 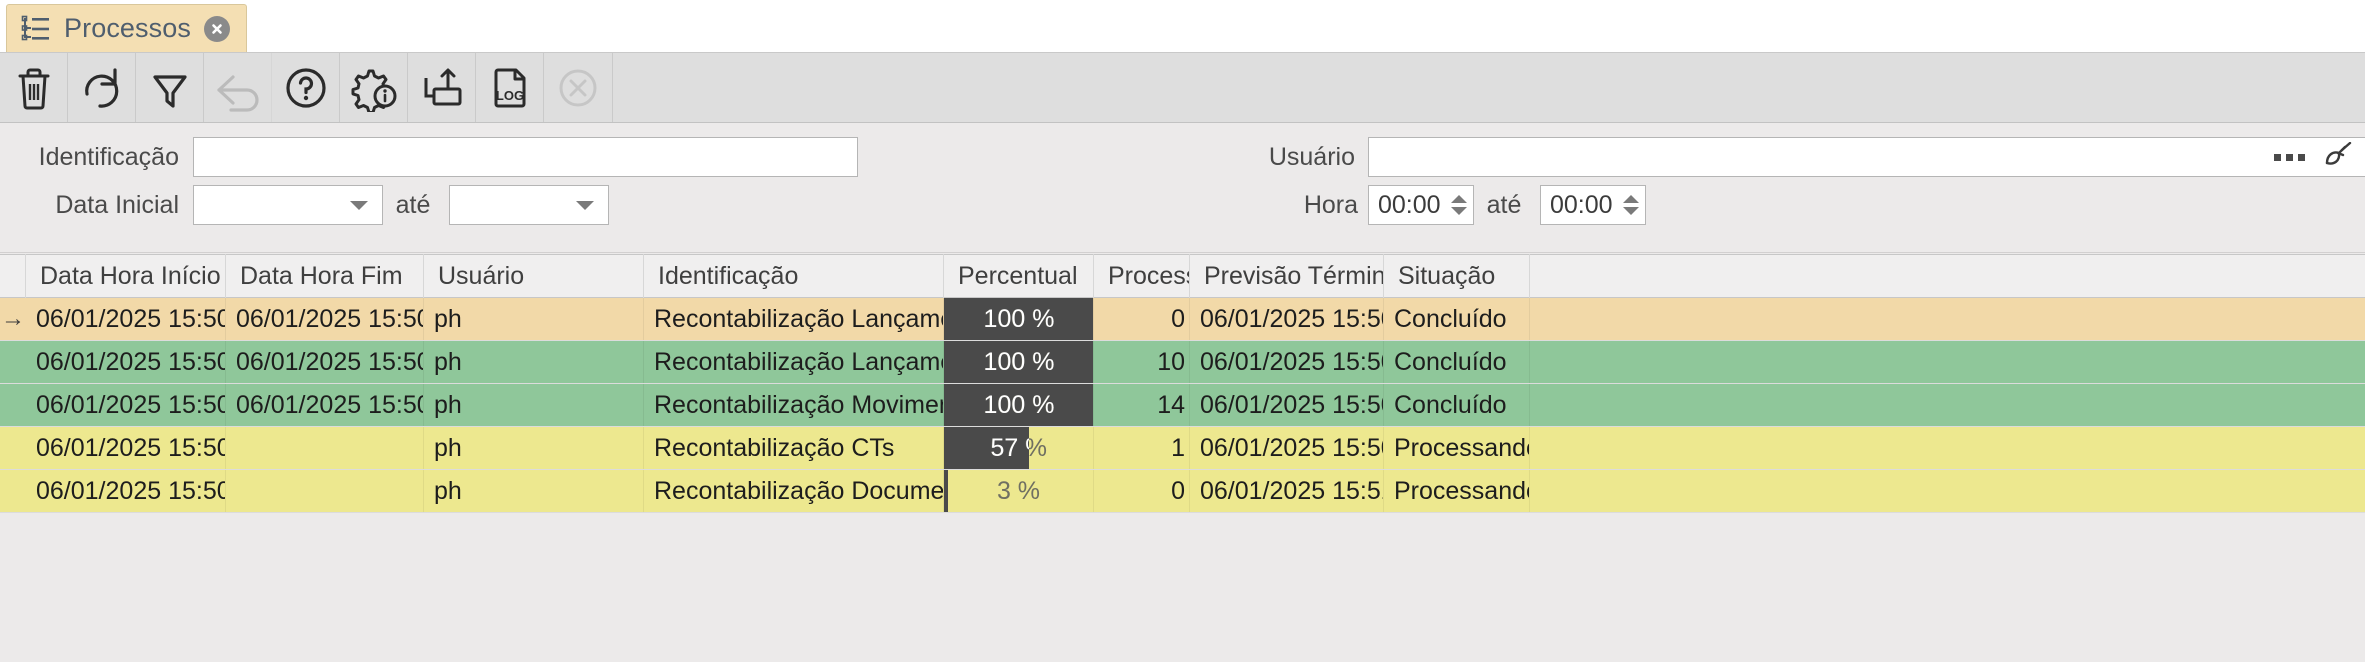 What do you see at coordinates (794, 405) in the screenshot?
I see `cell-identificacao: Recontabilização Movimentações Diretas` at bounding box center [794, 405].